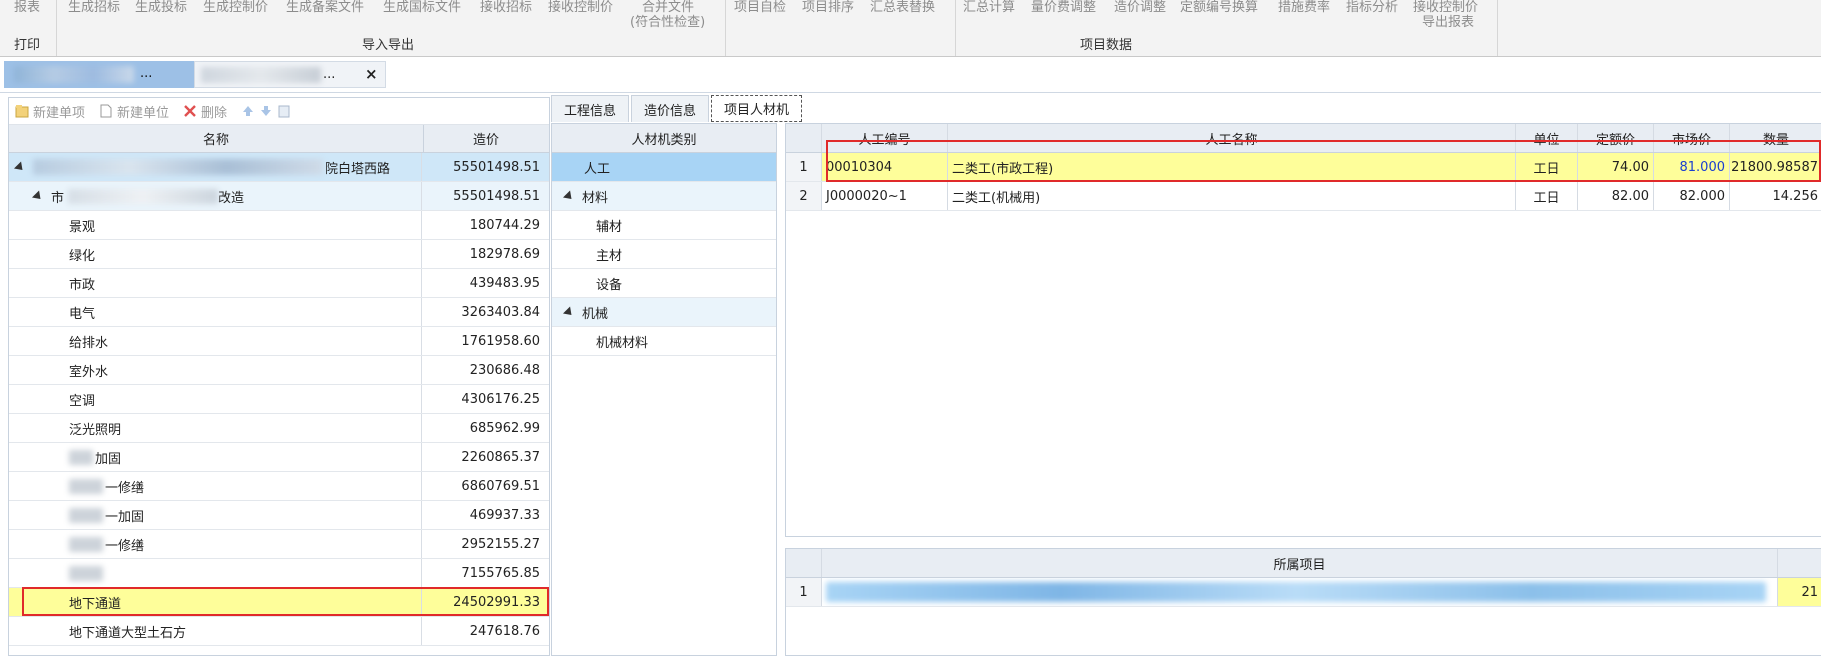 The image size is (1821, 656). Describe the element at coordinates (371, 74) in the screenshot. I see `close-icon: ×` at that location.